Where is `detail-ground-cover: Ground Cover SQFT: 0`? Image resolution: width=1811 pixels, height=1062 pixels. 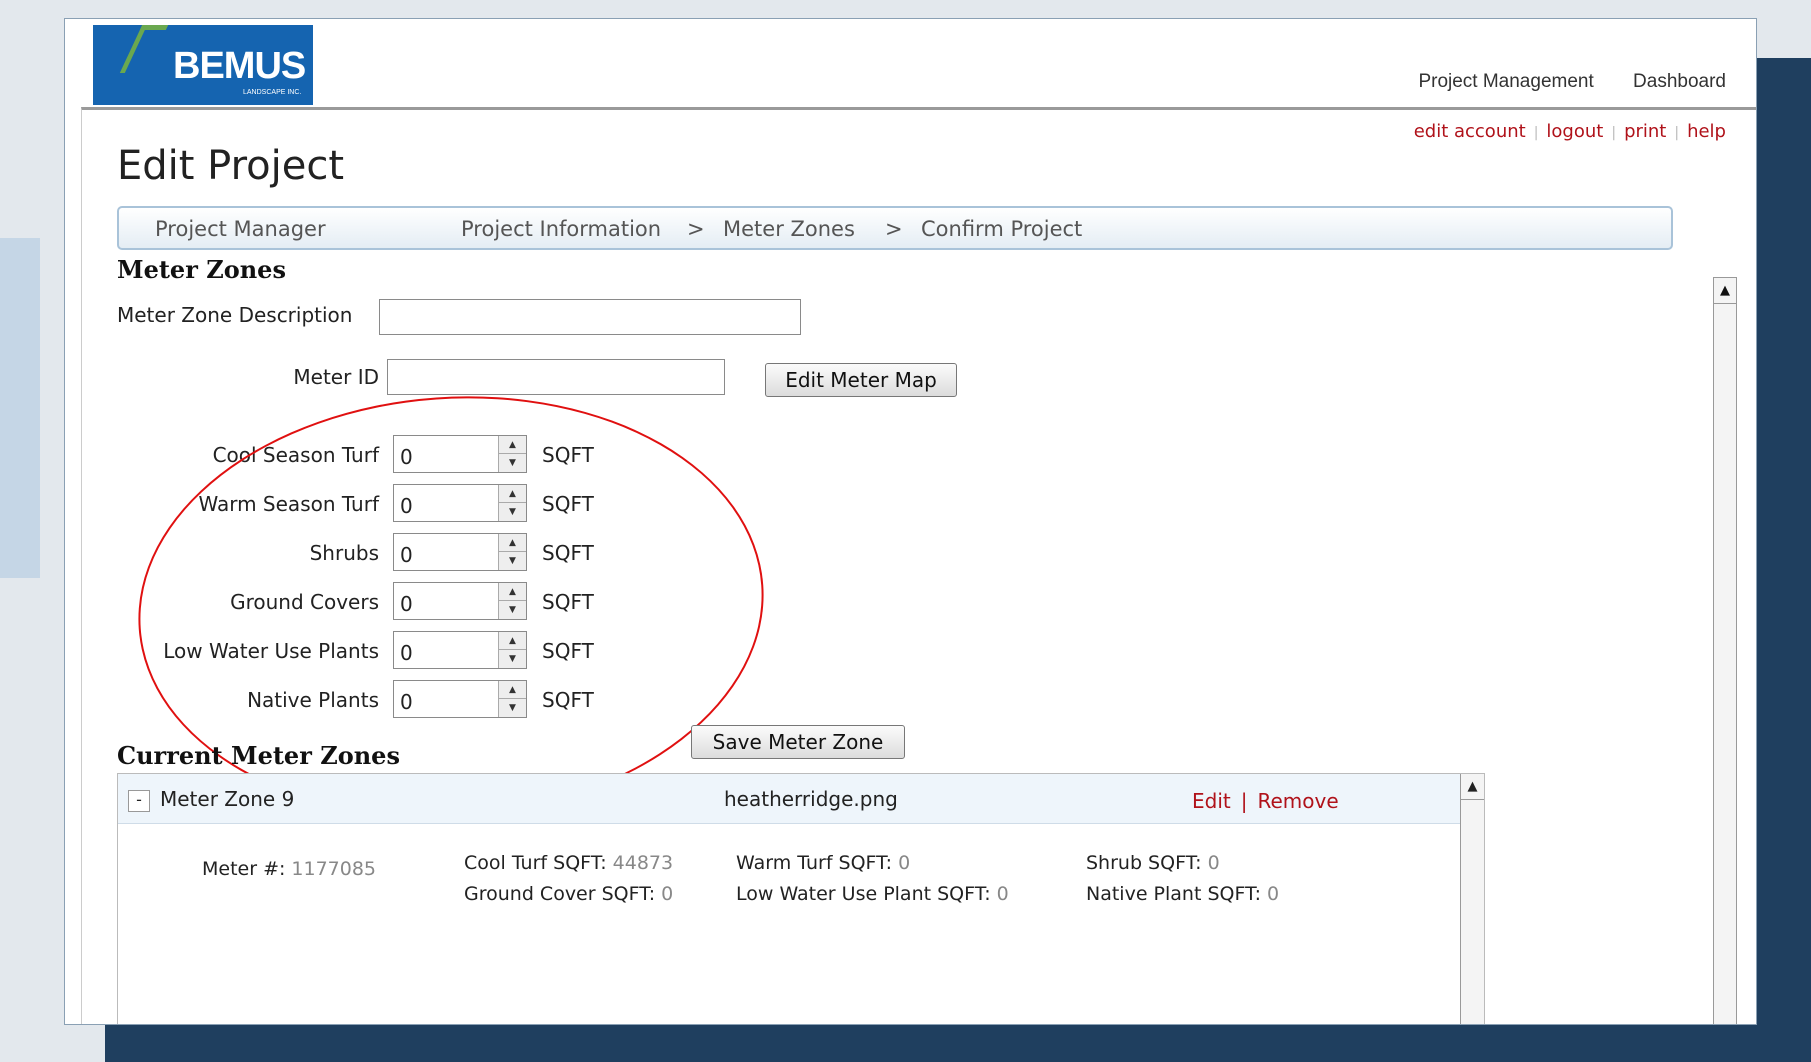
detail-ground-cover: Ground Cover SQFT: 0 is located at coordinates (568, 894).